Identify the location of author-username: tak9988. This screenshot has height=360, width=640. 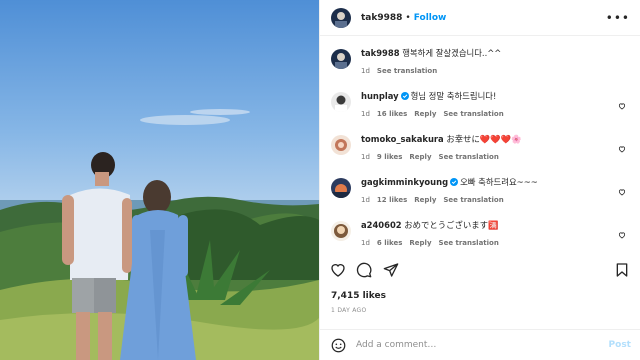
(381, 18).